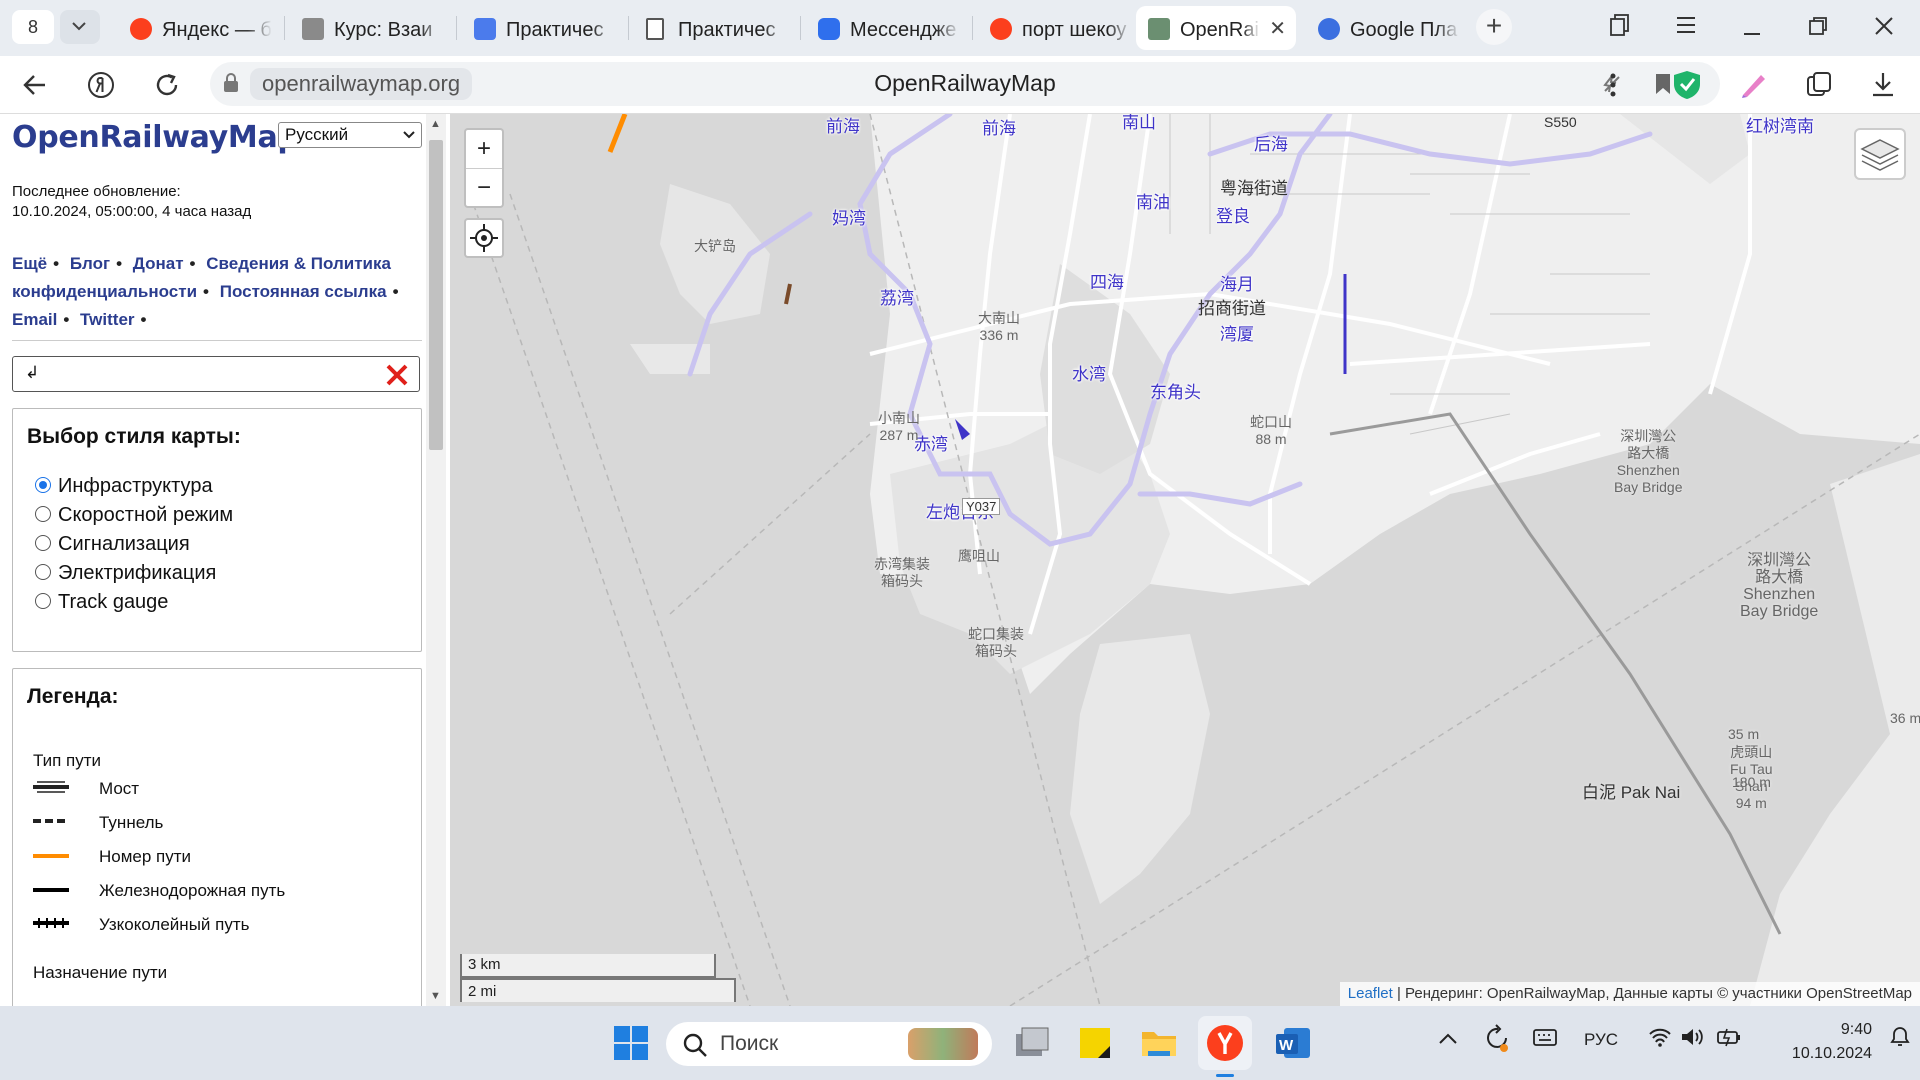 The image size is (1920, 1080). I want to click on reload-icon, so click(167, 85).